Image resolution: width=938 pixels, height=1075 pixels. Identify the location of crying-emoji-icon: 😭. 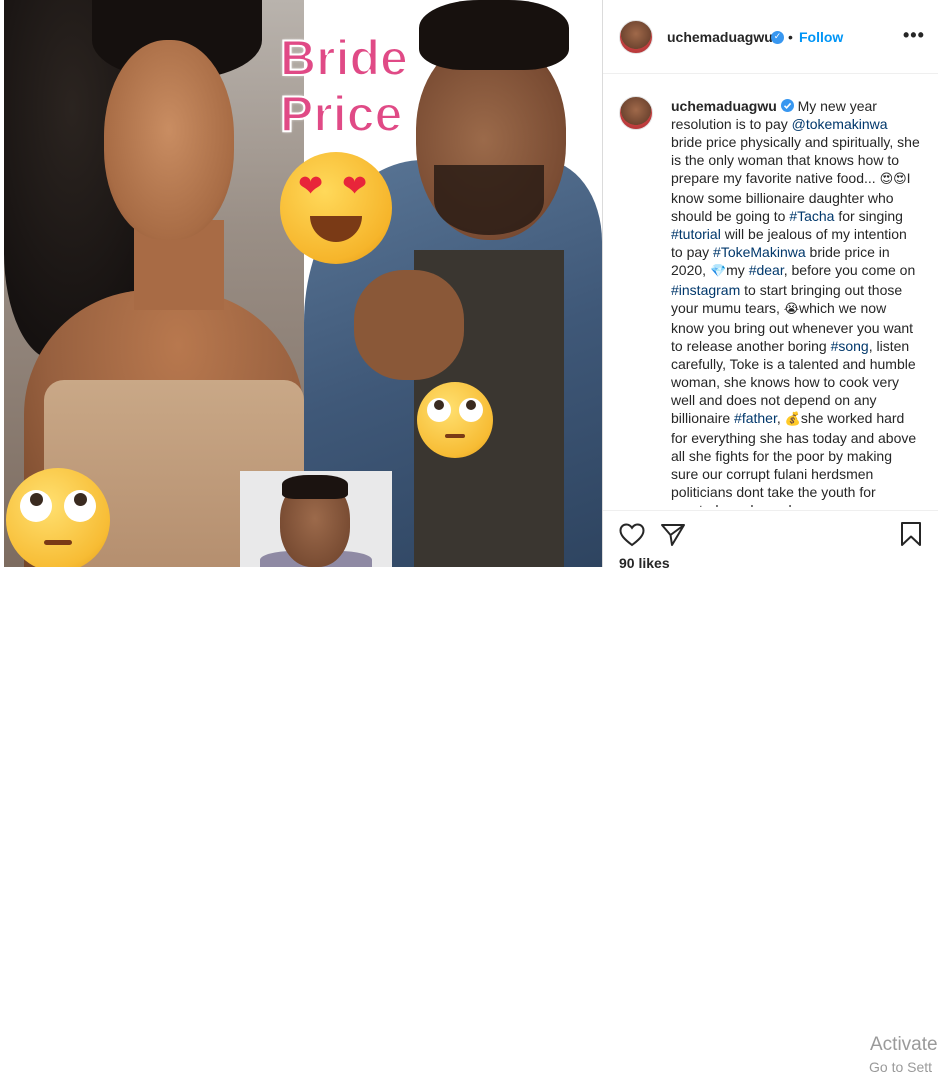
(791, 309).